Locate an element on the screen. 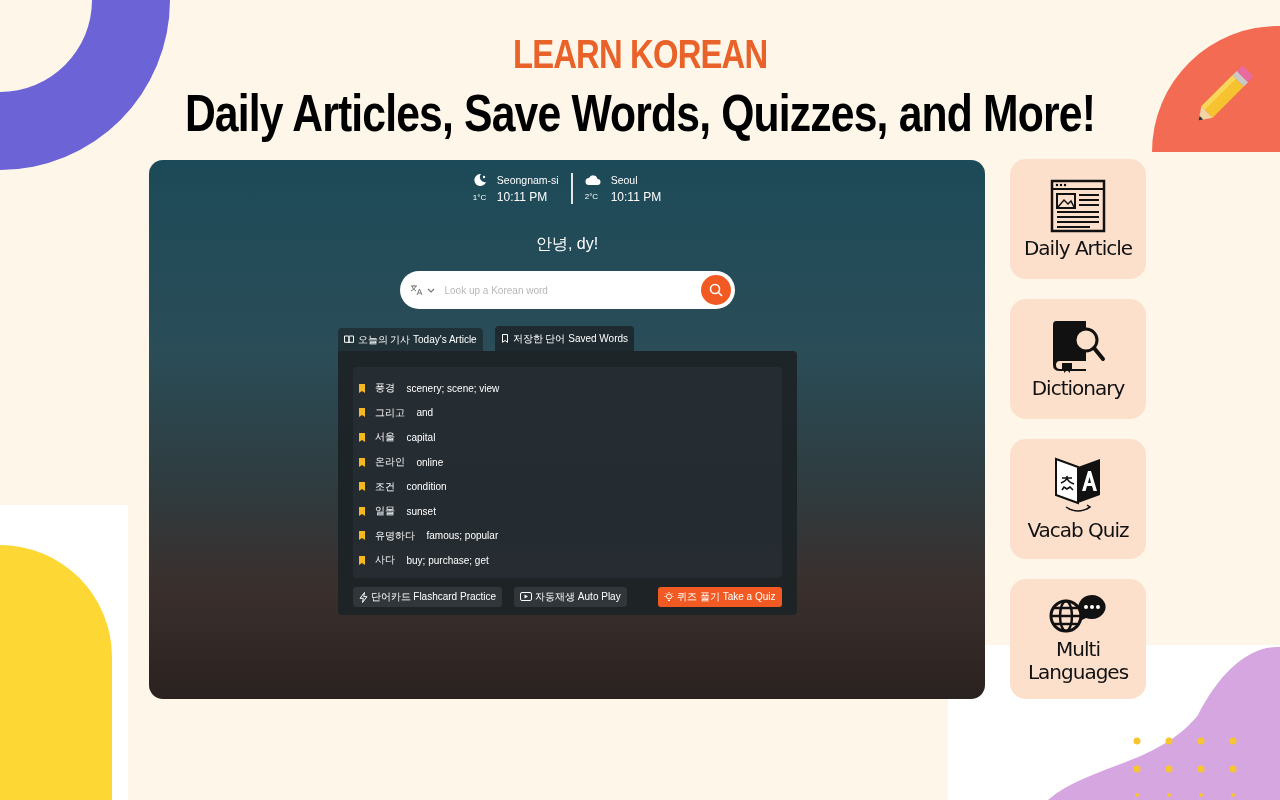 The width and height of the screenshot is (1280, 800). temperature: 2°C is located at coordinates (592, 196).